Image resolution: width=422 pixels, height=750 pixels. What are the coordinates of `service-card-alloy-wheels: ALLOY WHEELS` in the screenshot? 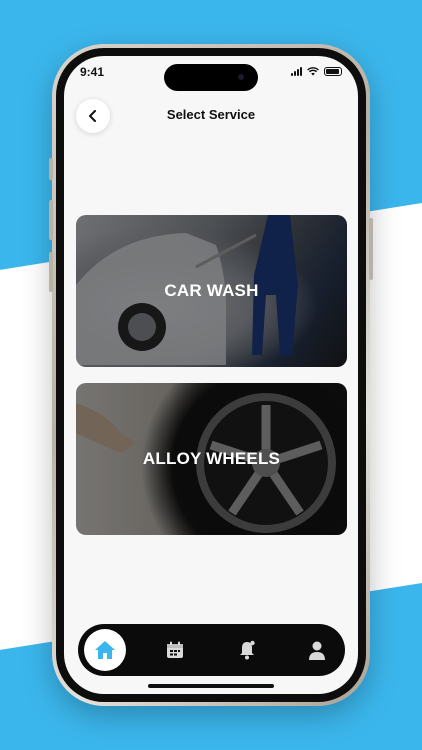 It's located at (211, 459).